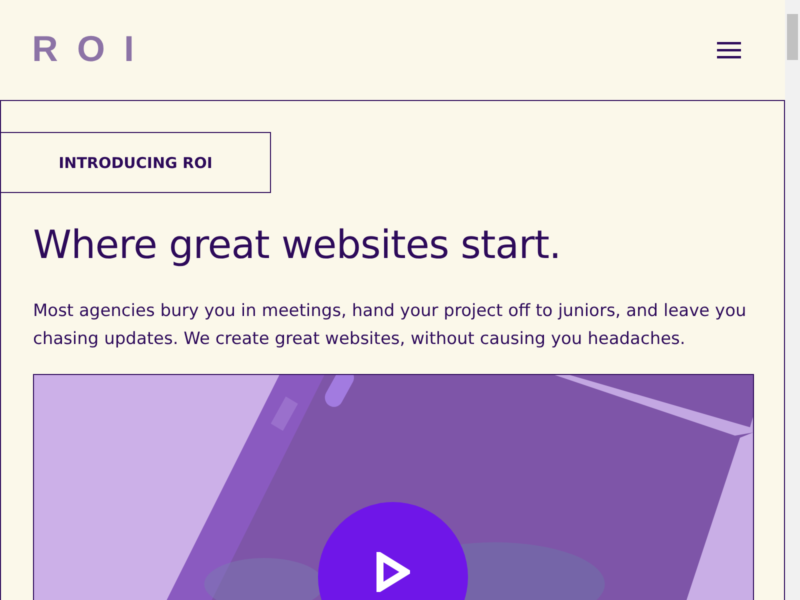 Image resolution: width=800 pixels, height=600 pixels. What do you see at coordinates (729, 50) in the screenshot?
I see `menu-icon` at bounding box center [729, 50].